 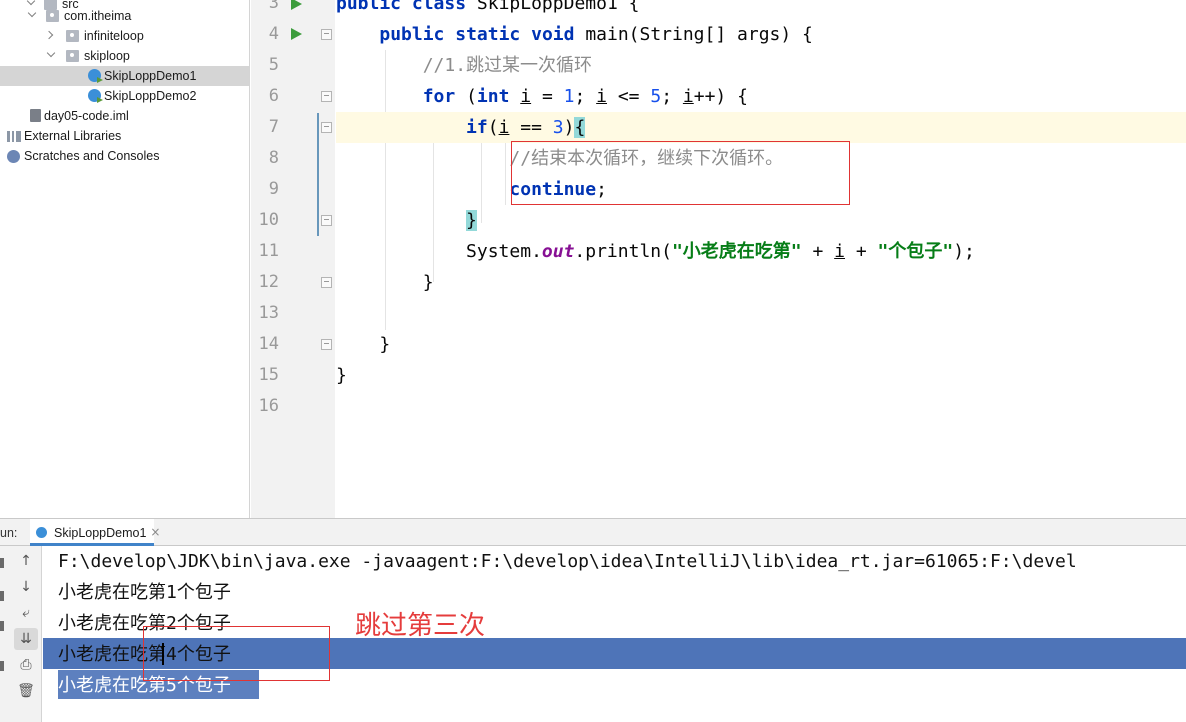 I want to click on line-number: 3, so click(x=273, y=6).